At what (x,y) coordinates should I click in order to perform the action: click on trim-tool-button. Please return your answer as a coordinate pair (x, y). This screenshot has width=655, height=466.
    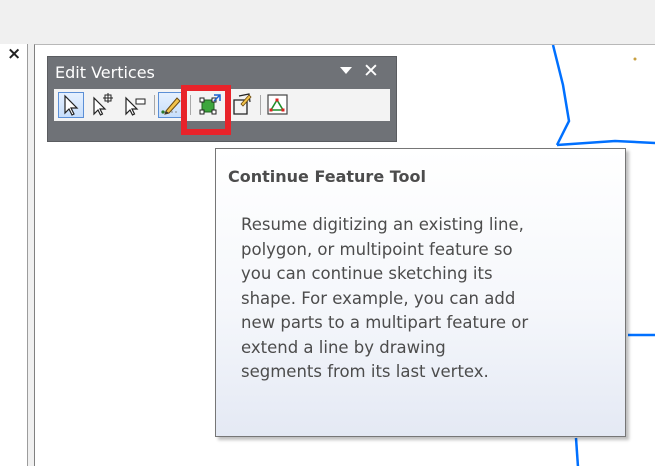
    Looking at the image, I should click on (242, 105).